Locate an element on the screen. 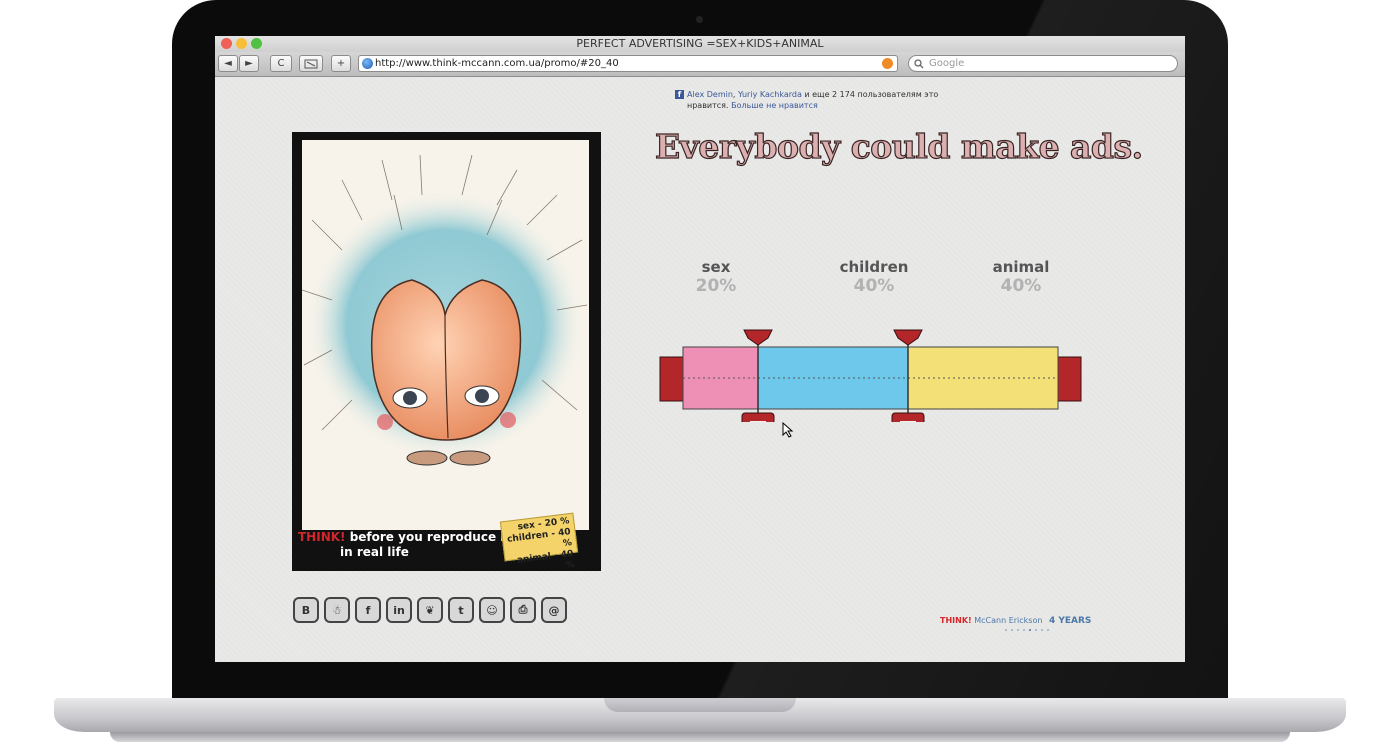 This screenshot has height=744, width=1400. share-icon-0: B is located at coordinates (306, 610).